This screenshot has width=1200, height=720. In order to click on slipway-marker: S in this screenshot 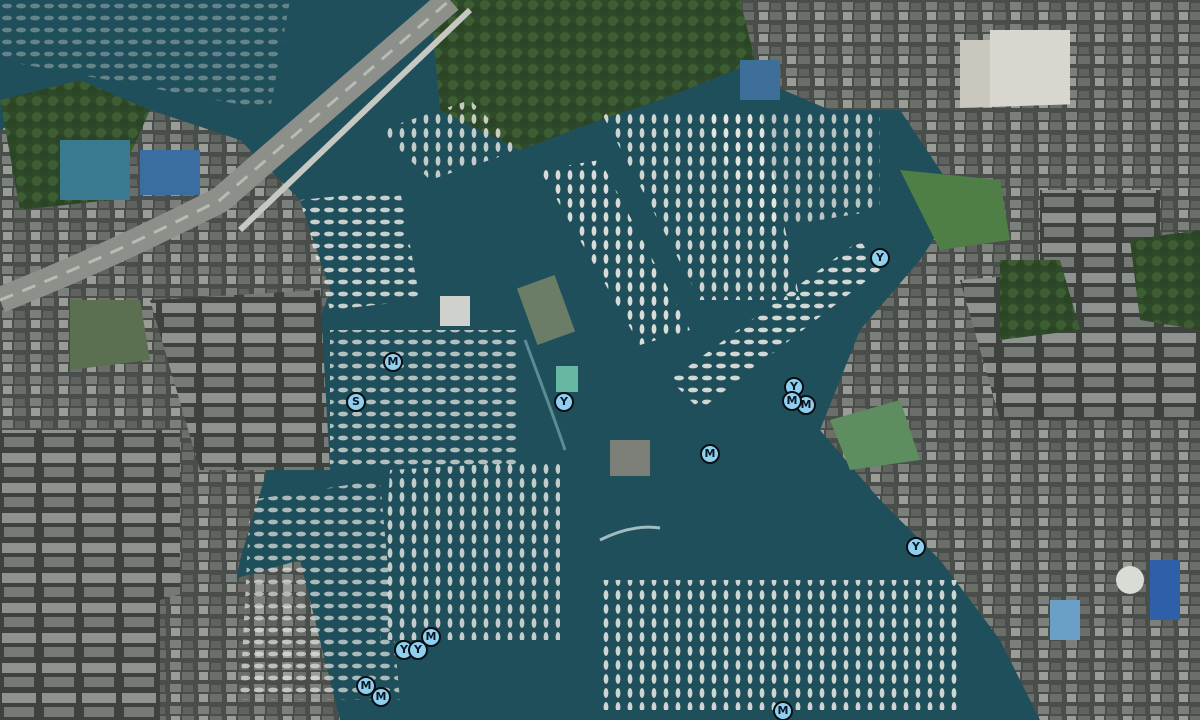, I will do `click(356, 402)`.